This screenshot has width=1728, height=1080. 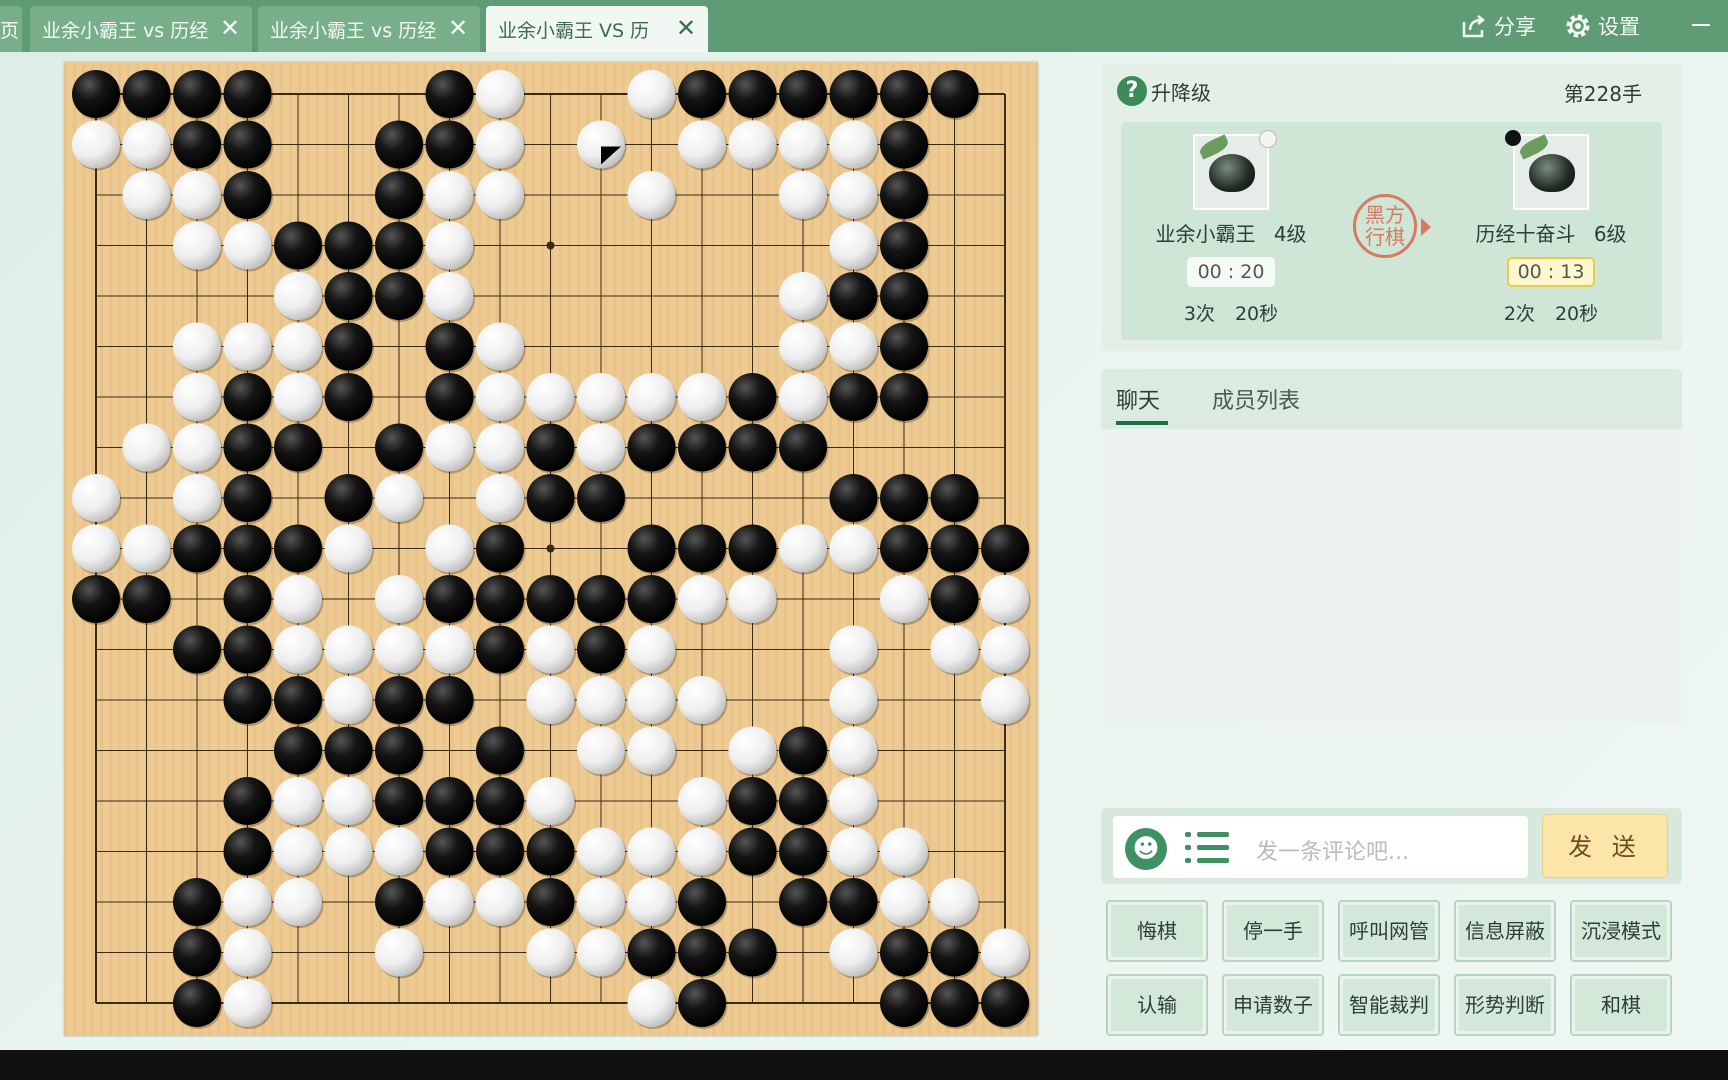 What do you see at coordinates (1385, 226) in the screenshot?
I see `turn-seal-text: 黑方 行棋` at bounding box center [1385, 226].